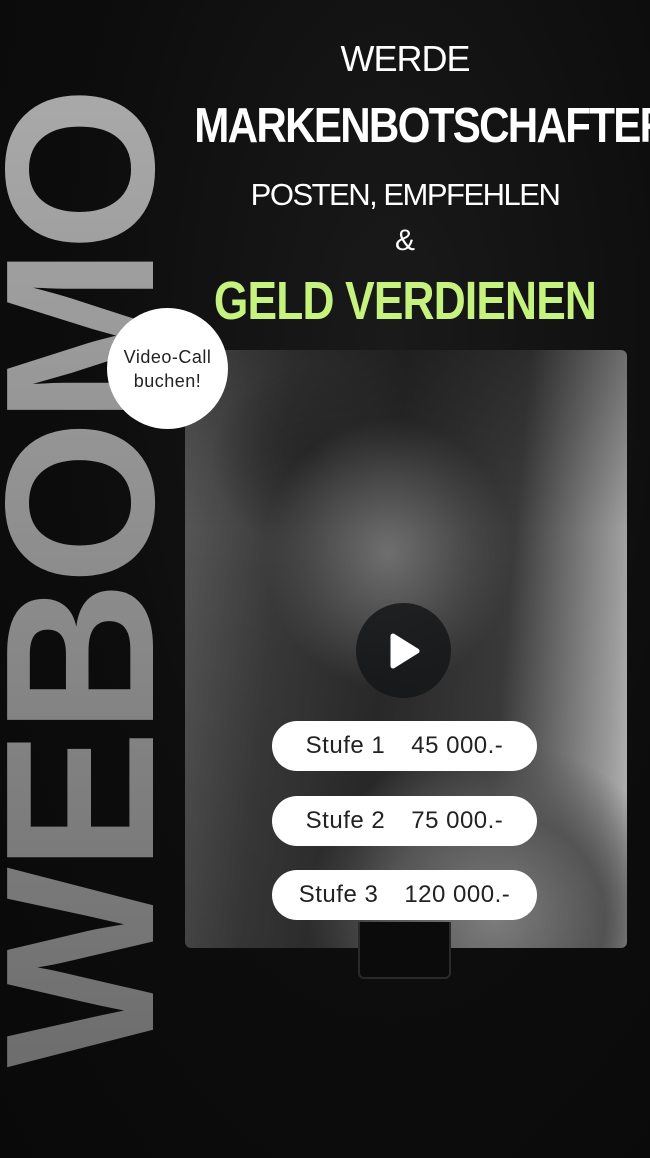 The height and width of the screenshot is (1158, 650). Describe the element at coordinates (405, 301) in the screenshot. I see `headline-geld-verdienen: GELD VERDIENEN` at that location.